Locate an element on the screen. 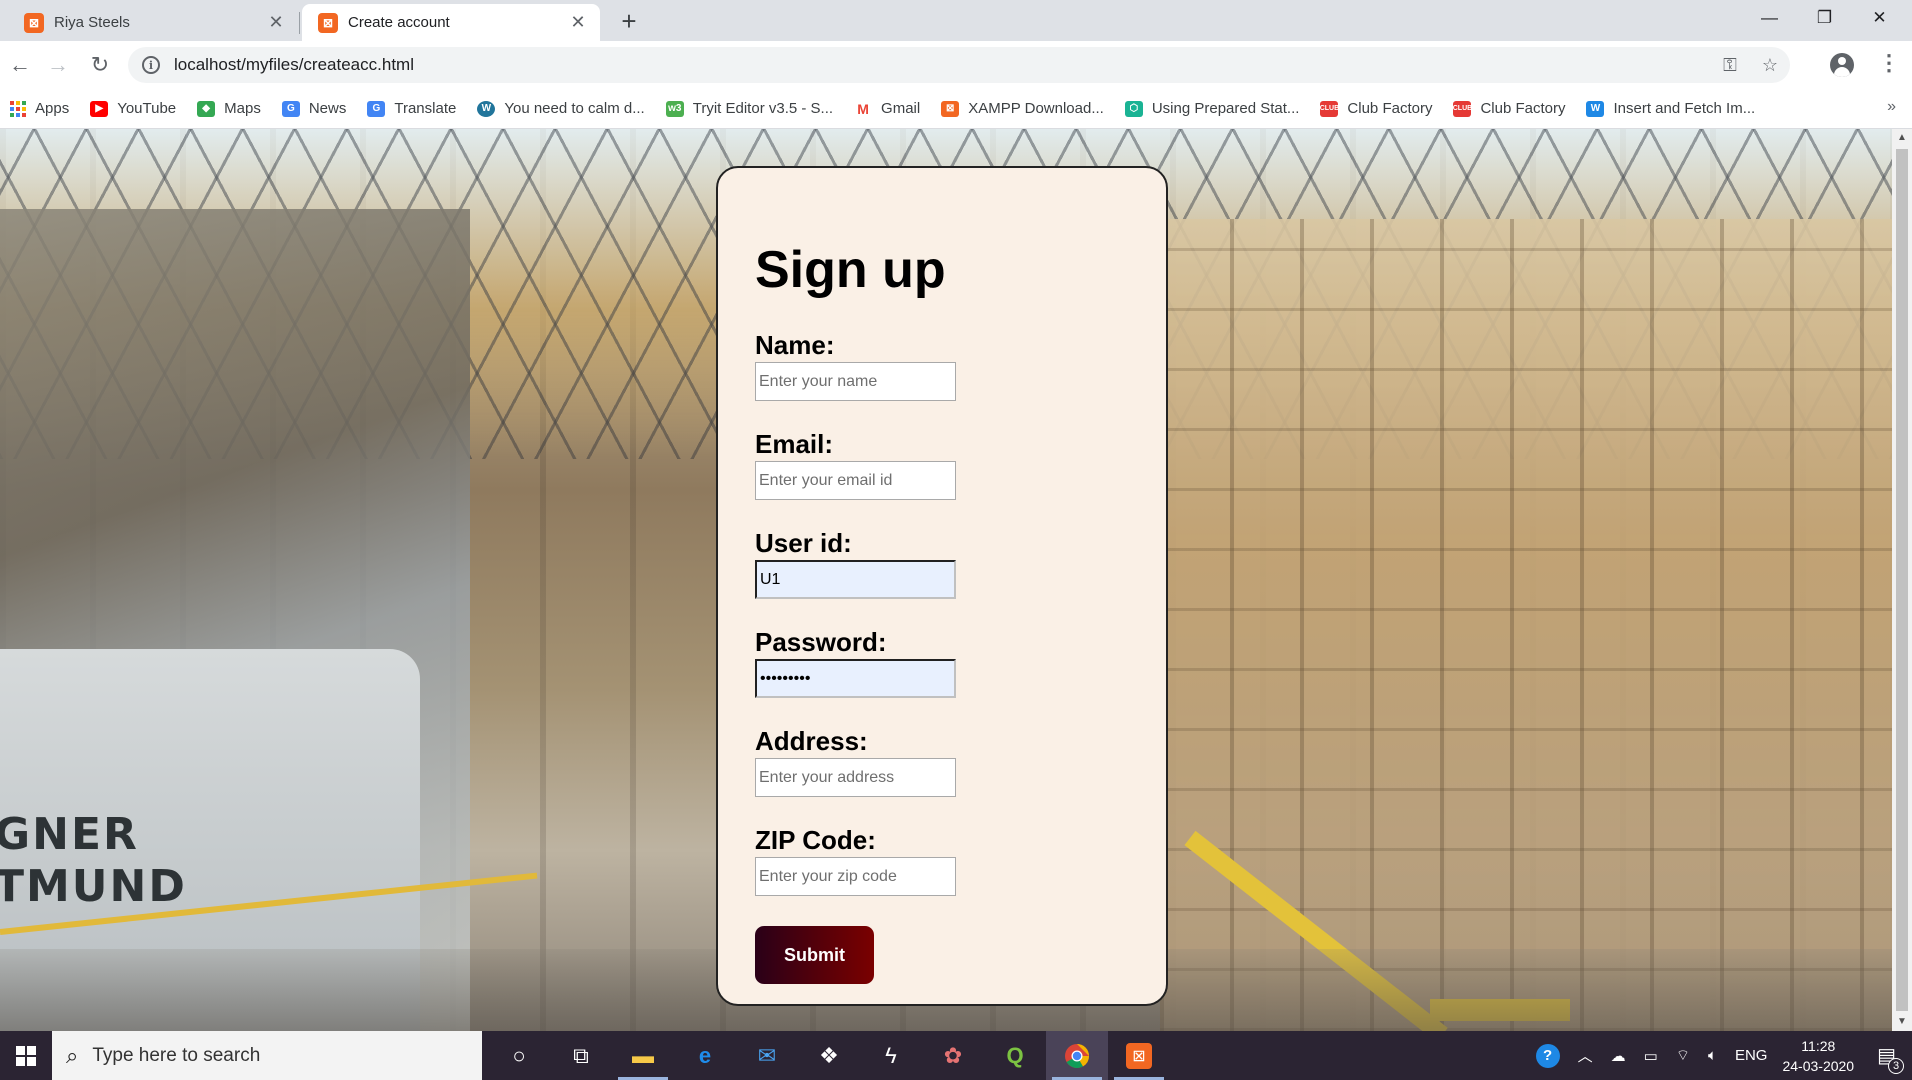  zip-label: ZIP Code: is located at coordinates (815, 840).